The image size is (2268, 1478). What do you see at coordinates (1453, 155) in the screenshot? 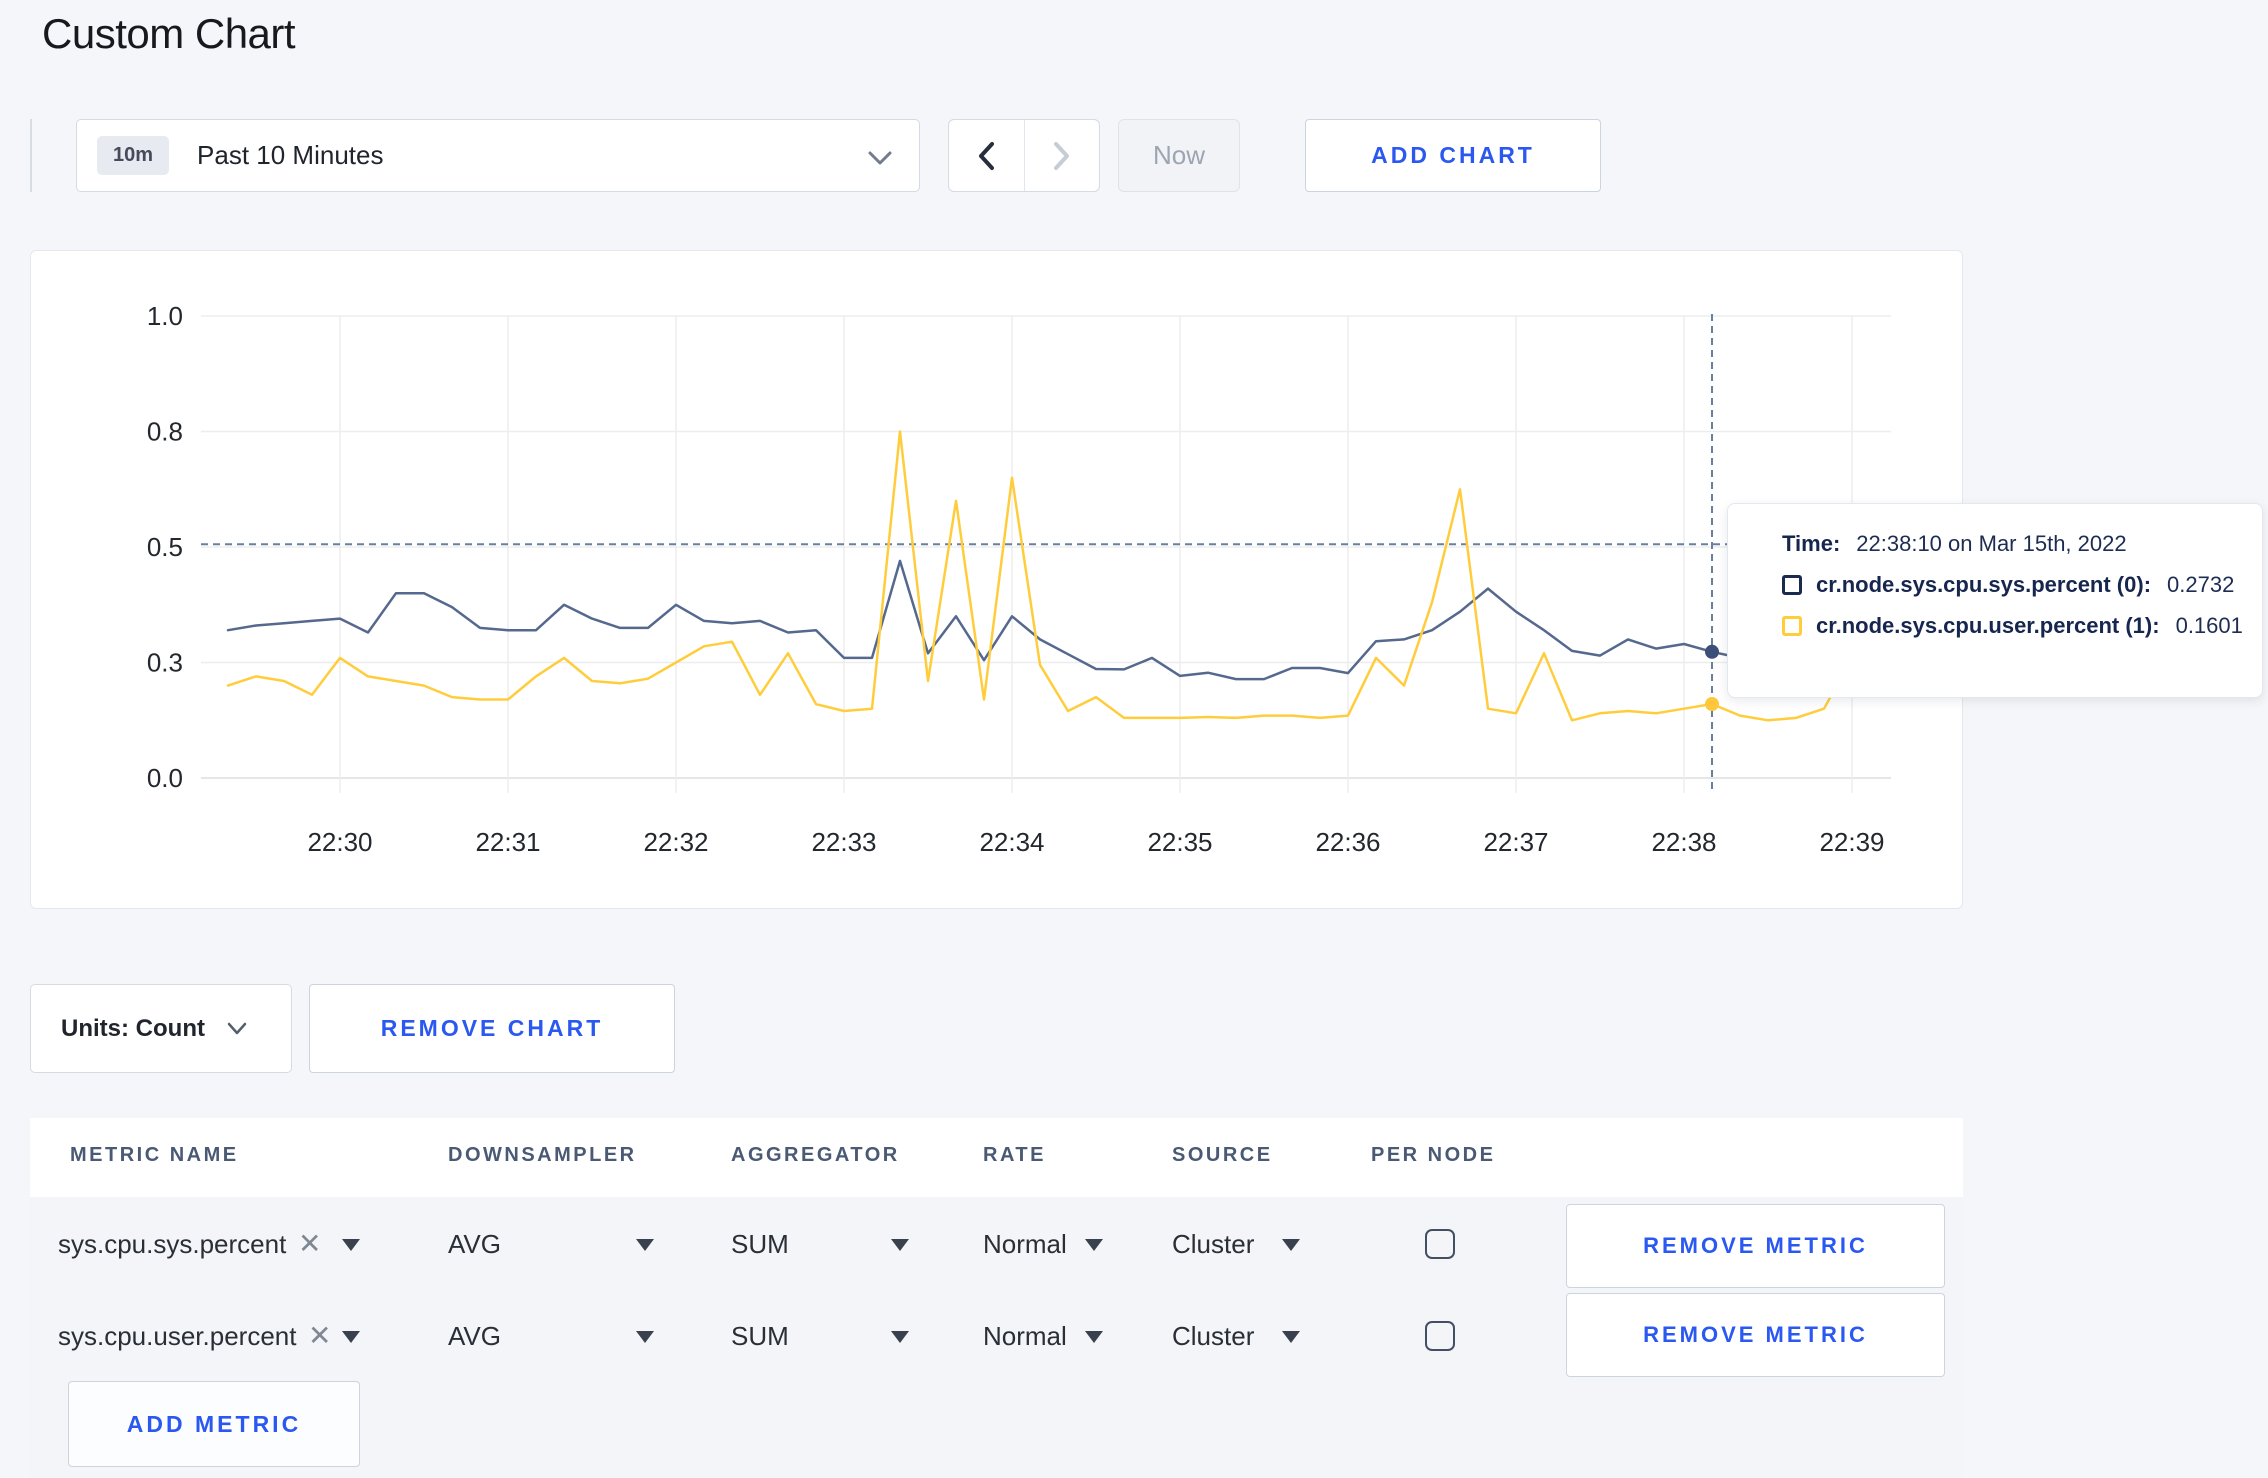
I see `add-chart-button: ADD CHART` at bounding box center [1453, 155].